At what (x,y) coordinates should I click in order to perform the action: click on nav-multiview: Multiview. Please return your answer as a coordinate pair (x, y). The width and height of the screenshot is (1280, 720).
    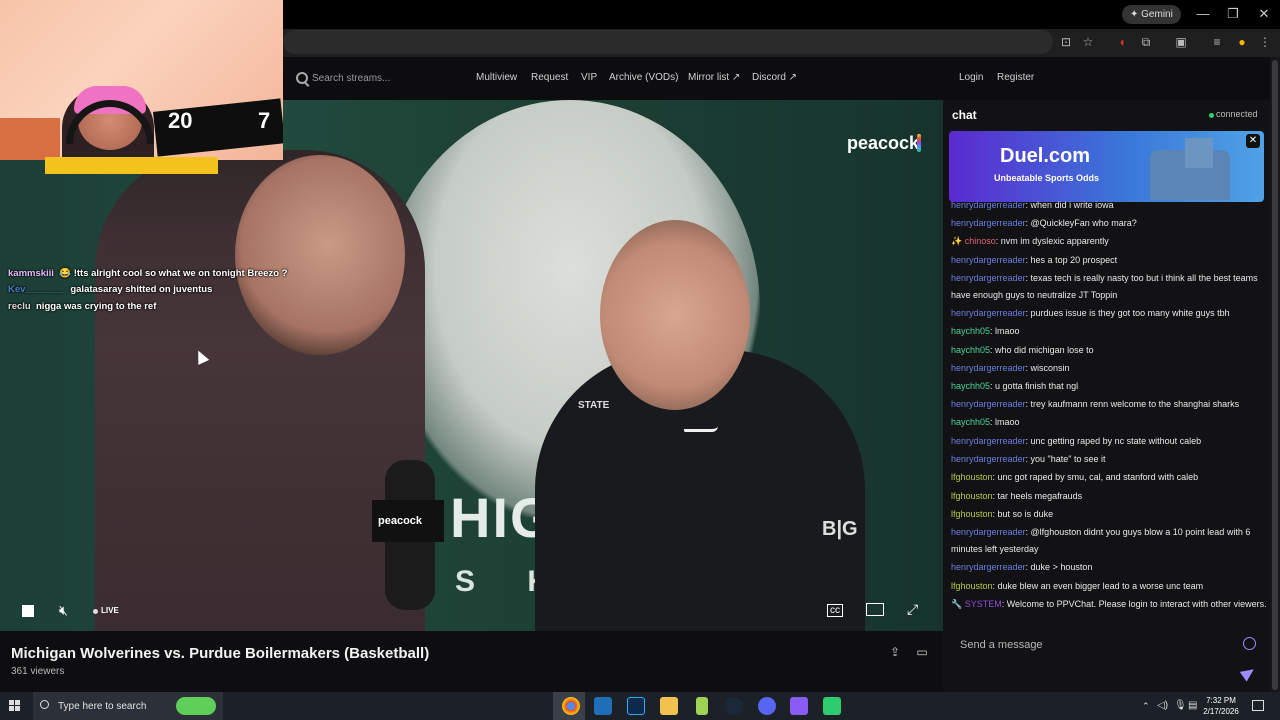
    Looking at the image, I should click on (496, 77).